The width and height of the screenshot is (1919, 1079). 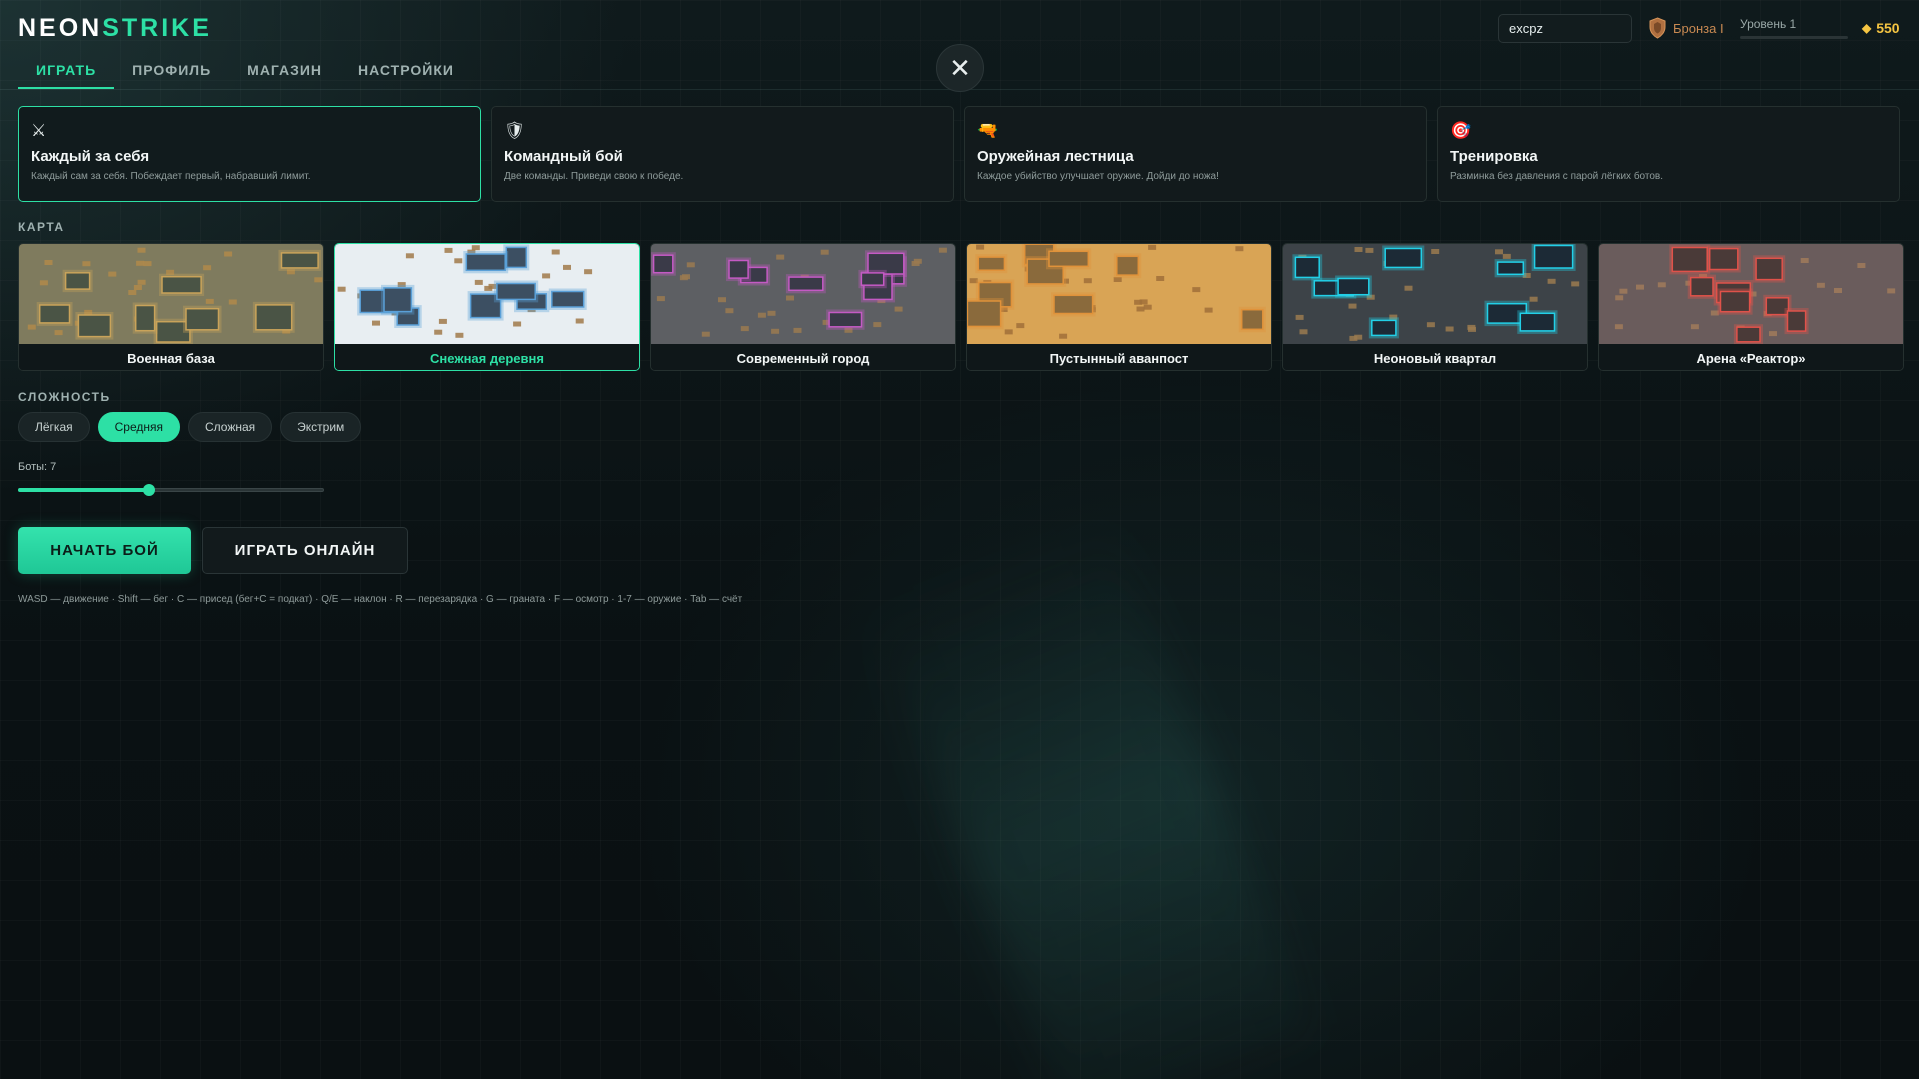 I want to click on crossed-swords-icon: ⚔, so click(x=39, y=130).